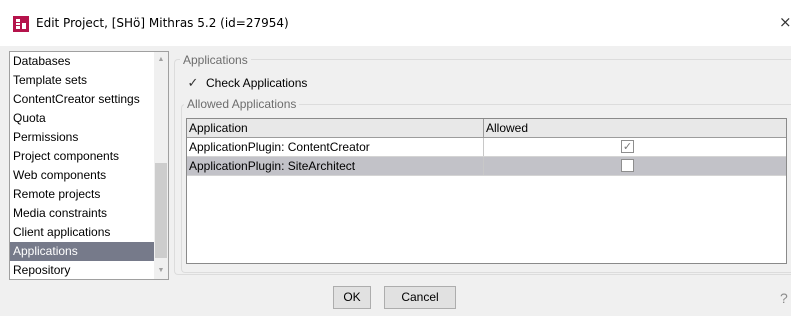 The width and height of the screenshot is (791, 316). Describe the element at coordinates (420, 297) in the screenshot. I see `cancel-button: Cancel` at that location.